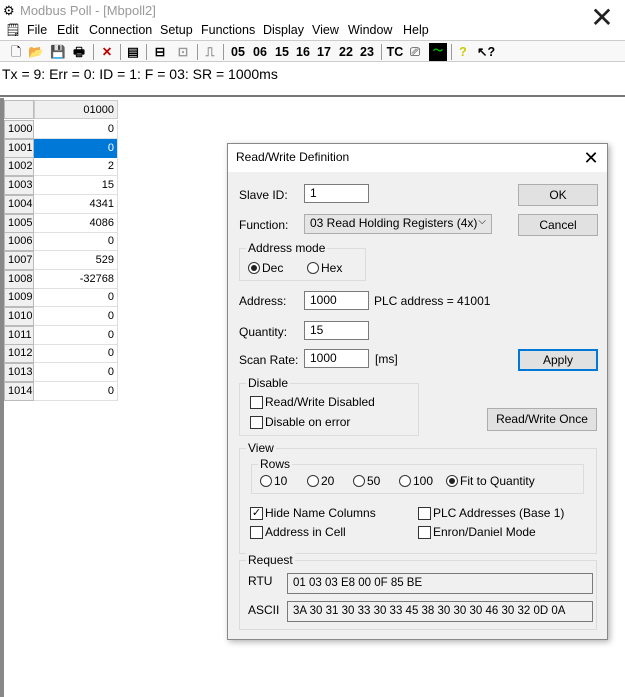 This screenshot has height=697, width=625. I want to click on table-row: 1003 15, so click(61, 186).